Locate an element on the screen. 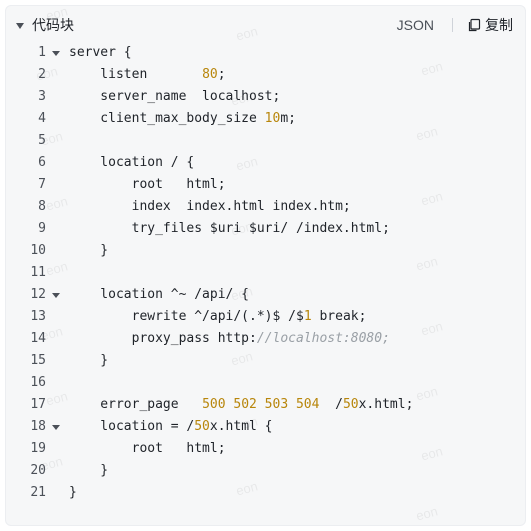 The height and width of the screenshot is (531, 531). line-number: 6 is located at coordinates (42, 162).